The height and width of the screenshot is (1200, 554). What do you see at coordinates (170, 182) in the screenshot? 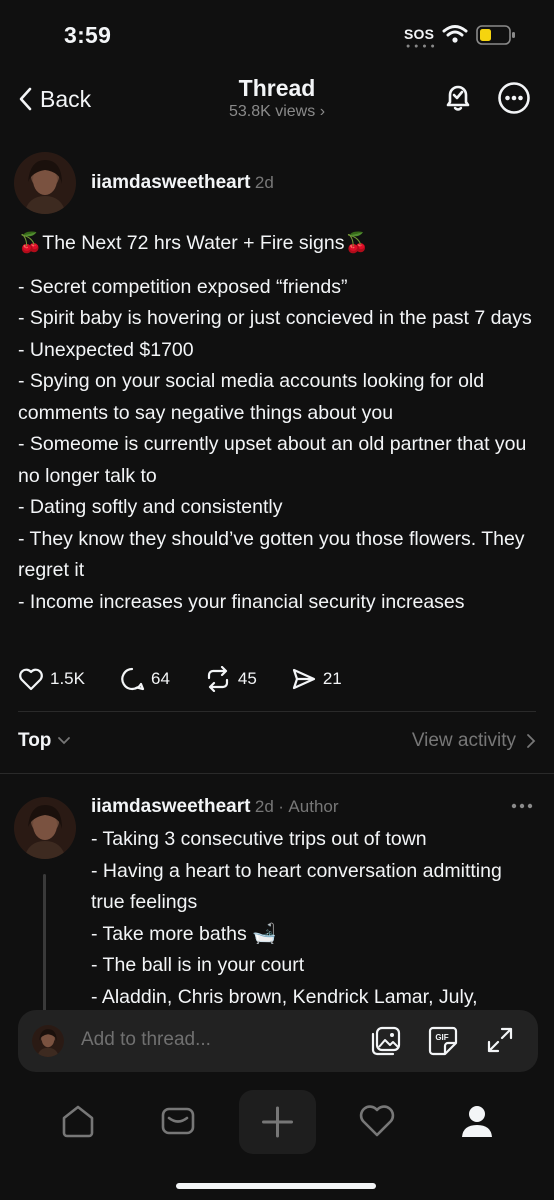
I see `username: iiamdasweetheart` at bounding box center [170, 182].